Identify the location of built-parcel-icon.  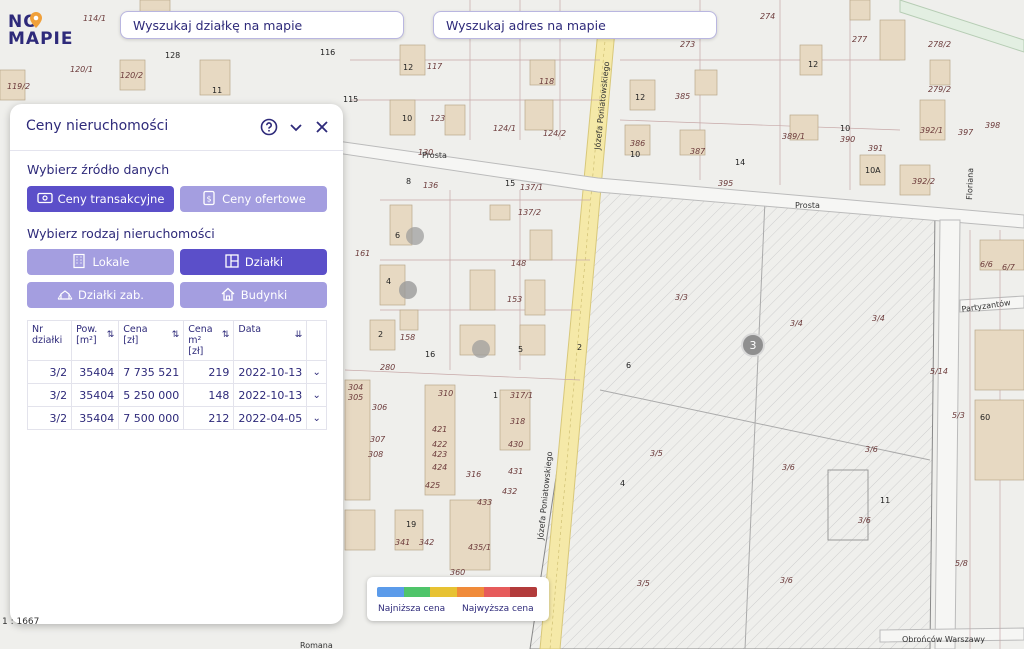
(65, 295).